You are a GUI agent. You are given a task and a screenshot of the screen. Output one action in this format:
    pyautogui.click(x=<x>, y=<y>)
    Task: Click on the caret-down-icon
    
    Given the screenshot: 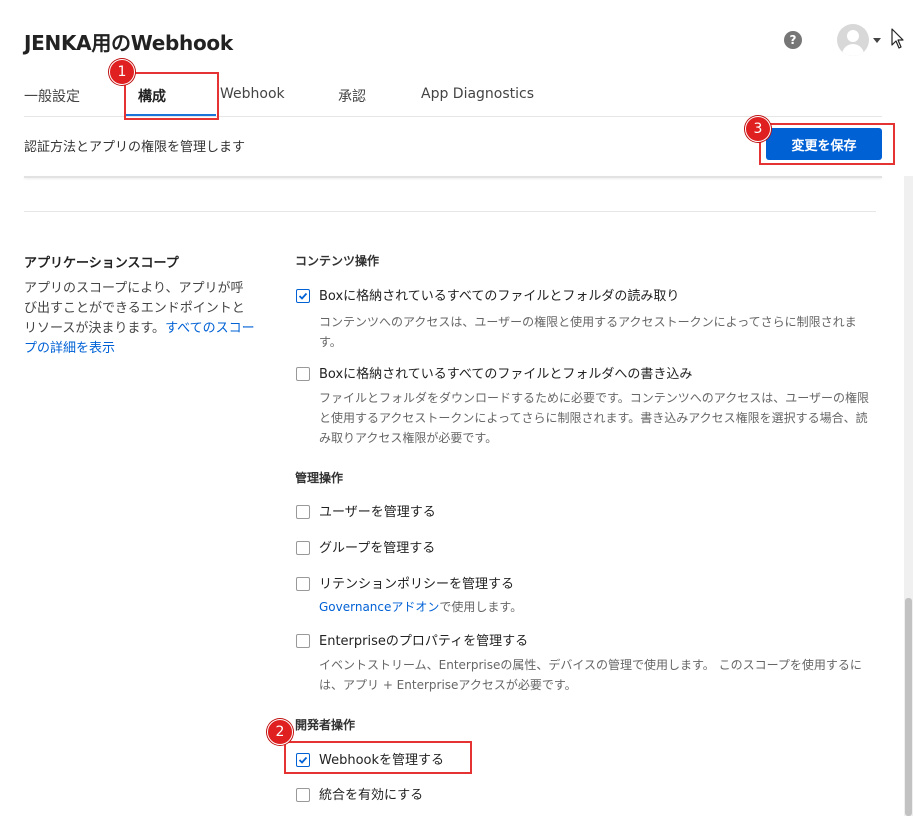 What is the action you would take?
    pyautogui.click(x=877, y=40)
    